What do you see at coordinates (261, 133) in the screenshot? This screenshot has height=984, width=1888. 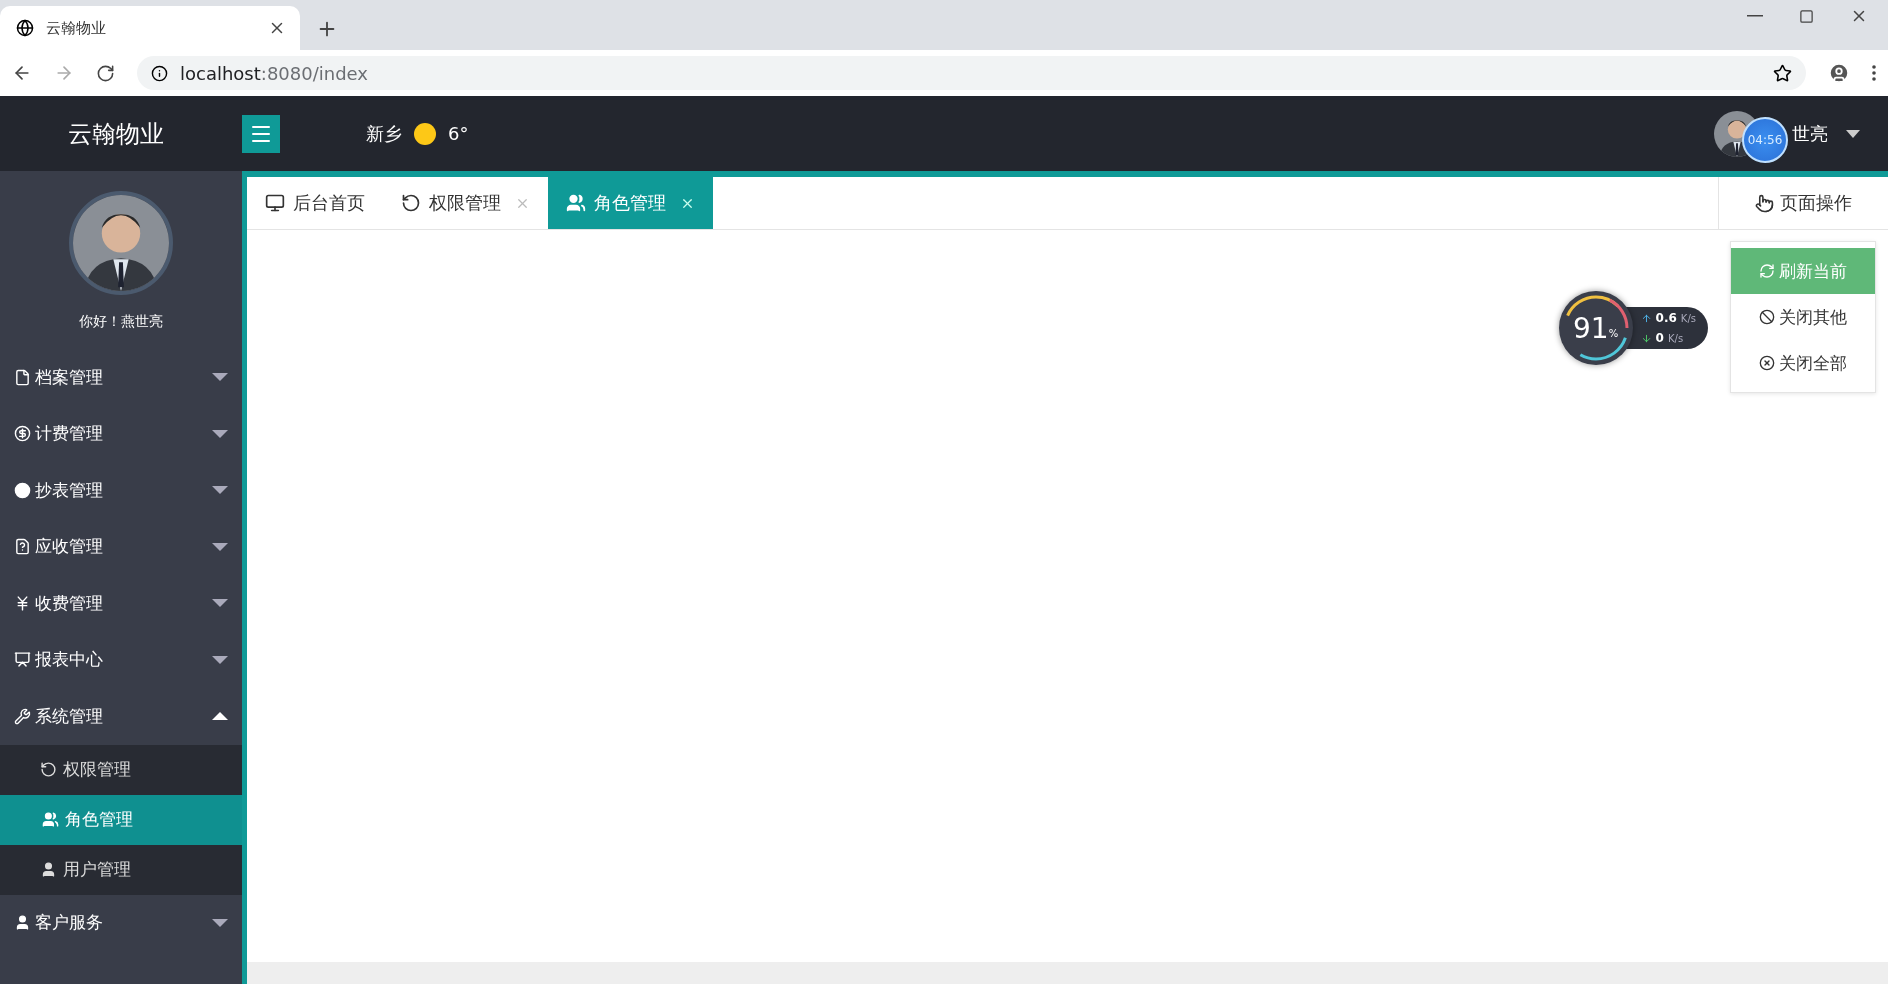 I see `menu-toggle-button` at bounding box center [261, 133].